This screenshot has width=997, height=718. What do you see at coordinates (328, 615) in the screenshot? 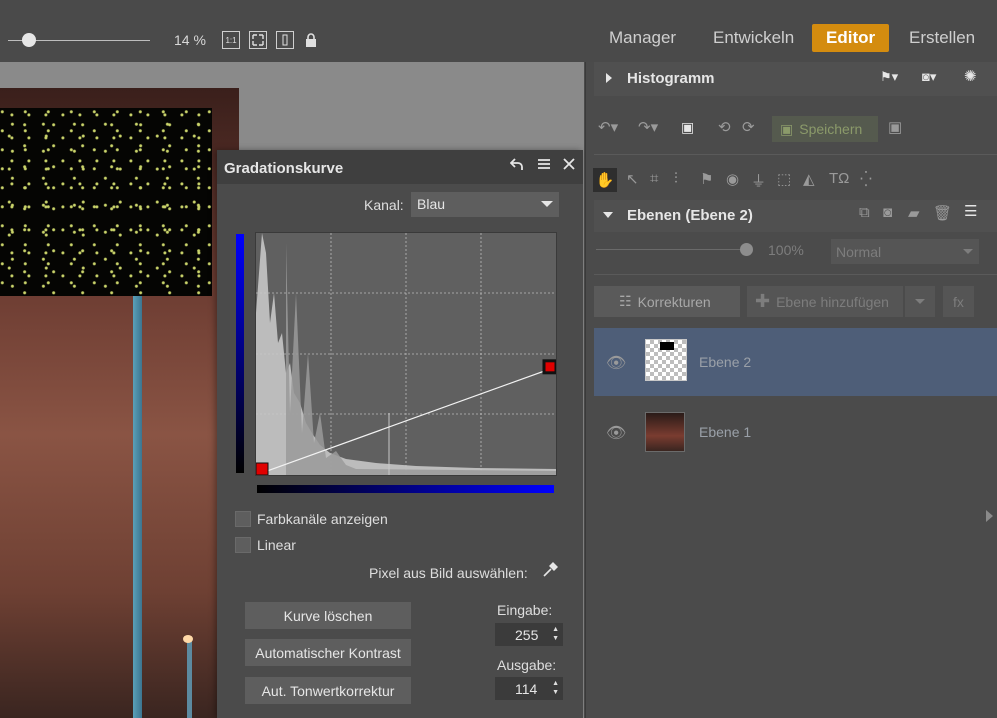
I see `clear-curve-button: Kurve löschen` at bounding box center [328, 615].